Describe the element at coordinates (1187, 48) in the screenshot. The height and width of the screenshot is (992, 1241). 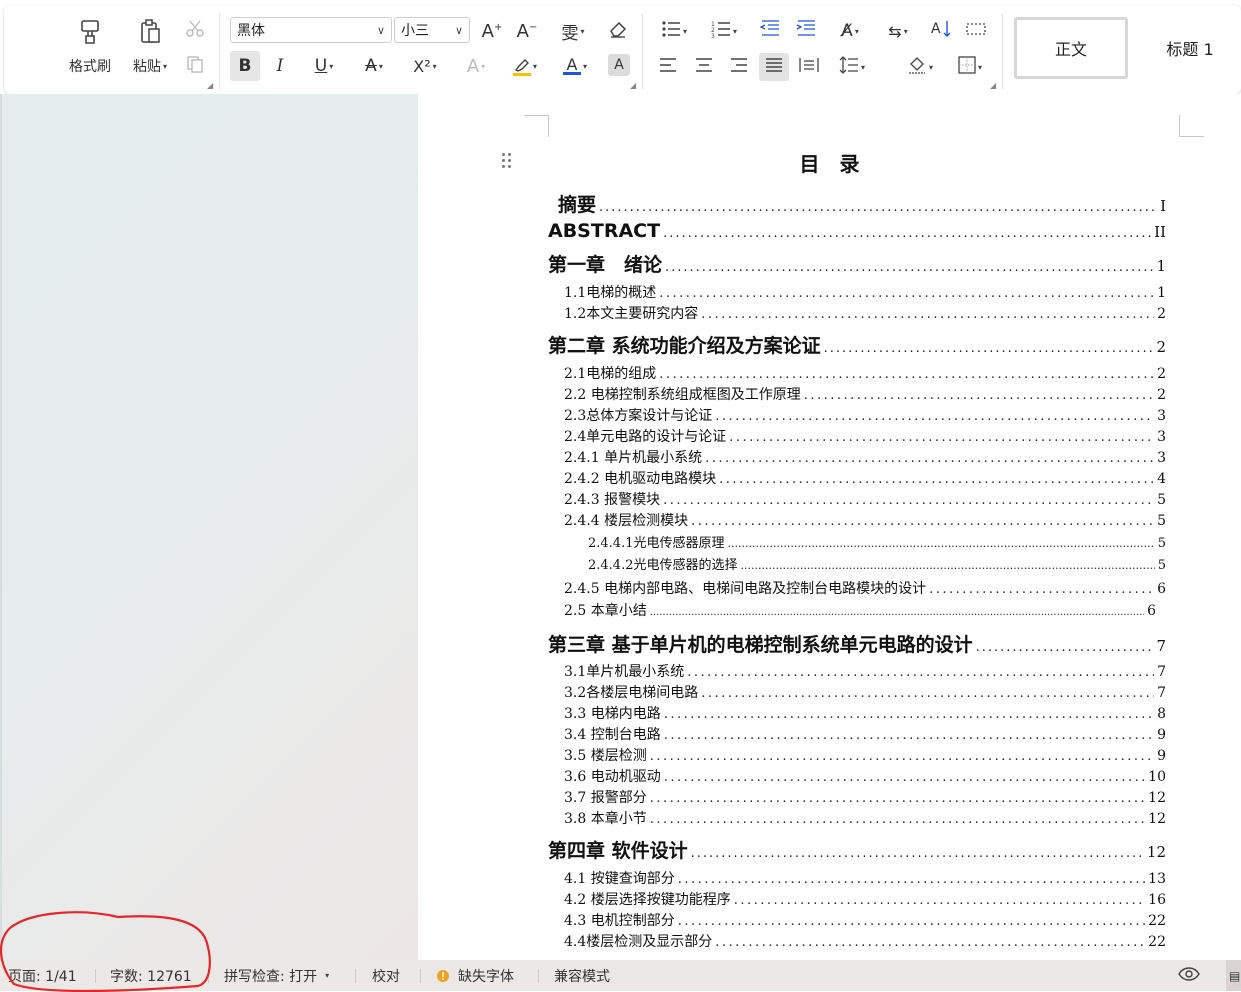
I see `style-heading-1: 标题 1` at that location.